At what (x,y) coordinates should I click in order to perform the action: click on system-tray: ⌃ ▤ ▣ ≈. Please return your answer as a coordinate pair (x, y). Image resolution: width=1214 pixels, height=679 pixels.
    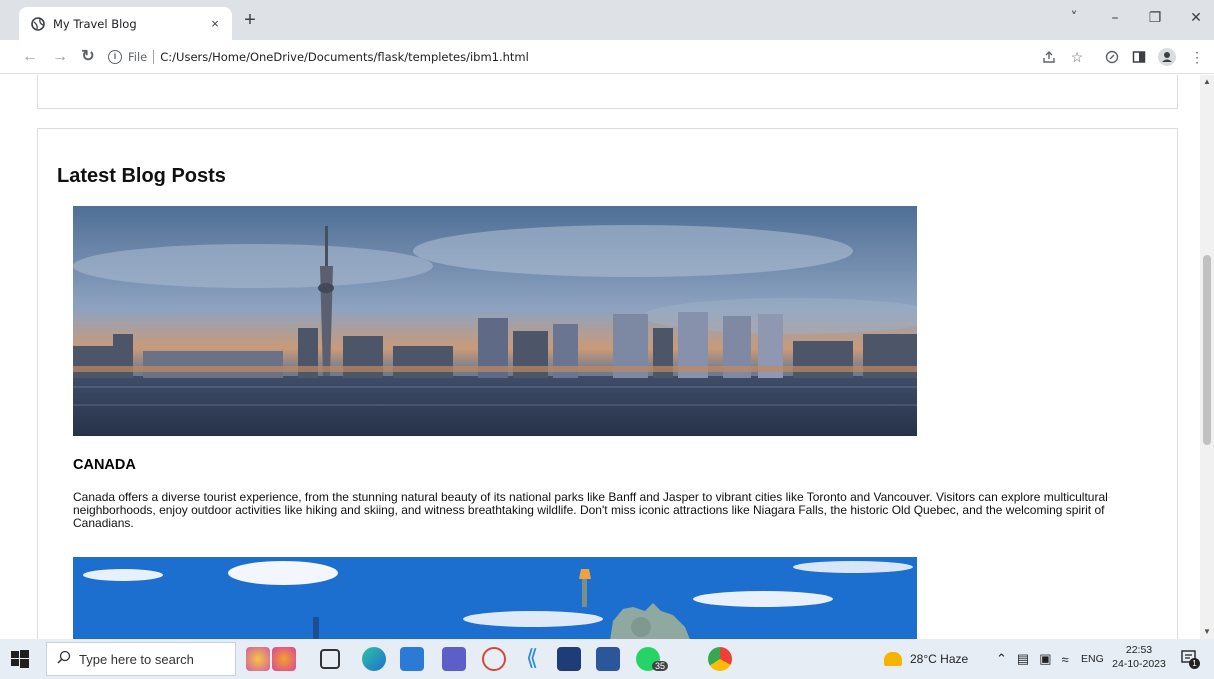
    Looking at the image, I should click on (1032, 659).